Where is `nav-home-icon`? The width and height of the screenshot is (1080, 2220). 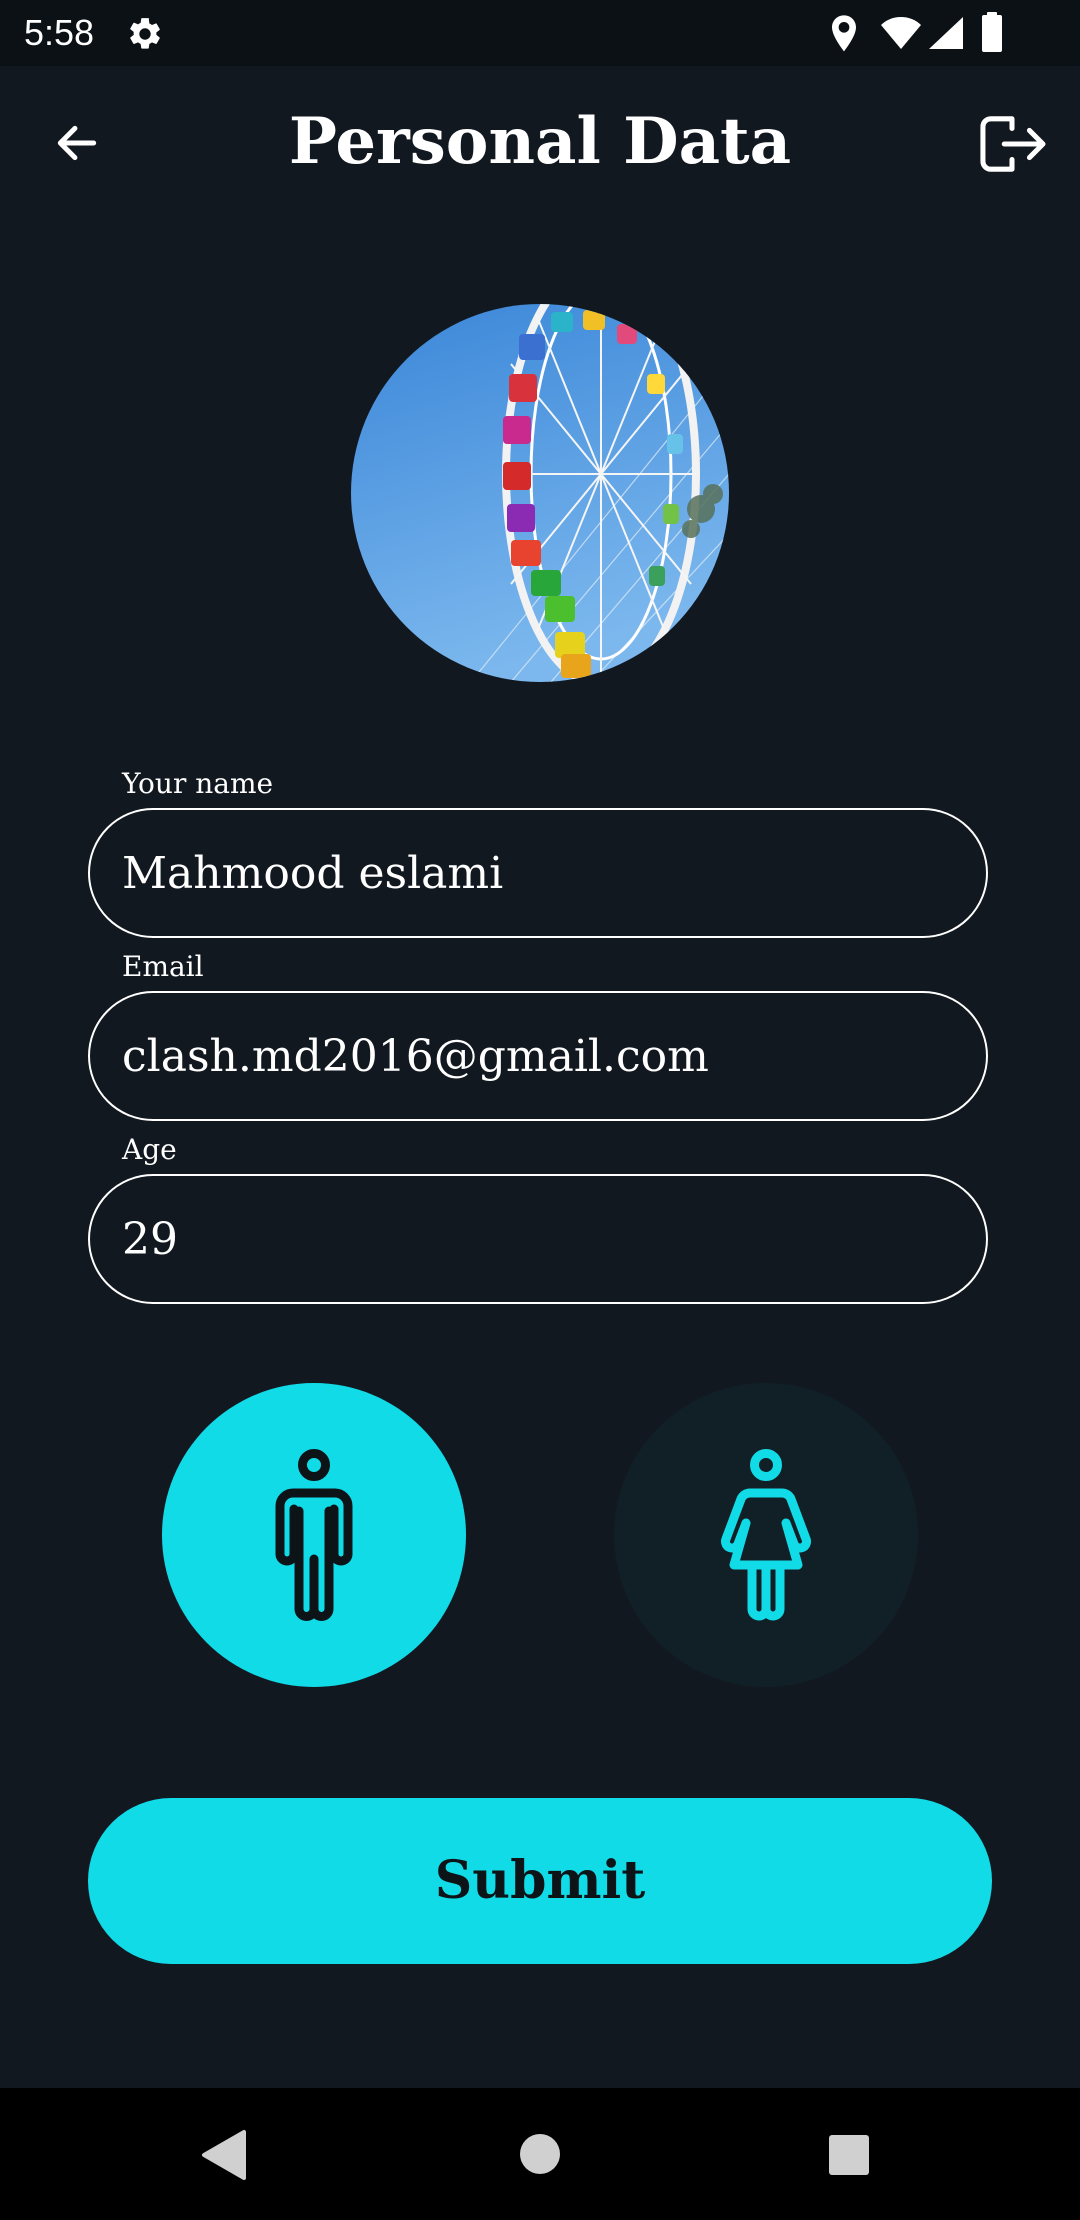 nav-home-icon is located at coordinates (540, 2154).